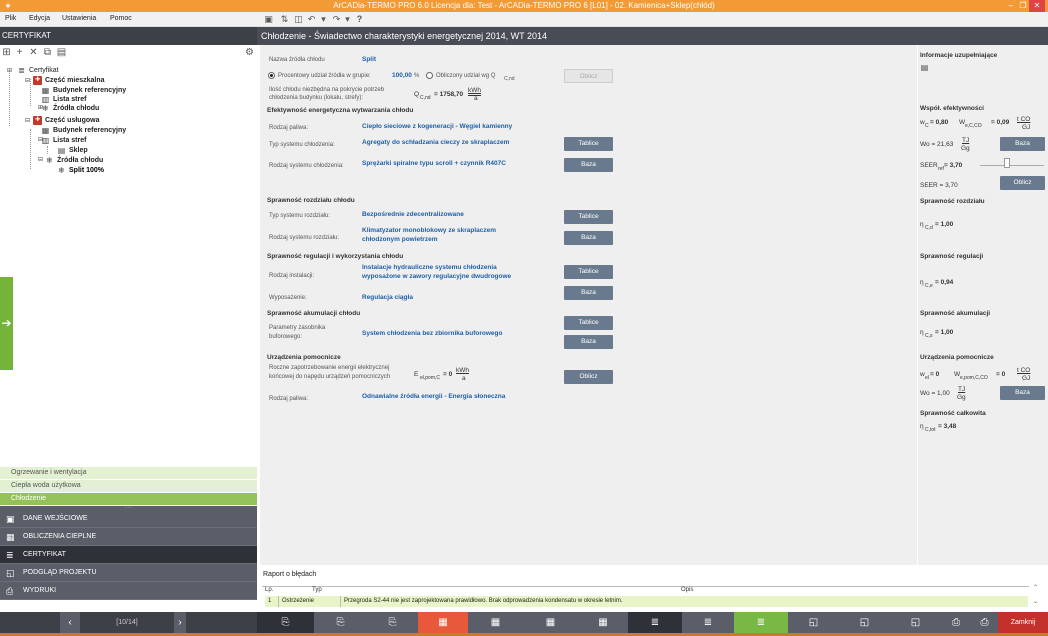 The height and width of the screenshot is (636, 1048). I want to click on view-icon: ◫, so click(298, 19).